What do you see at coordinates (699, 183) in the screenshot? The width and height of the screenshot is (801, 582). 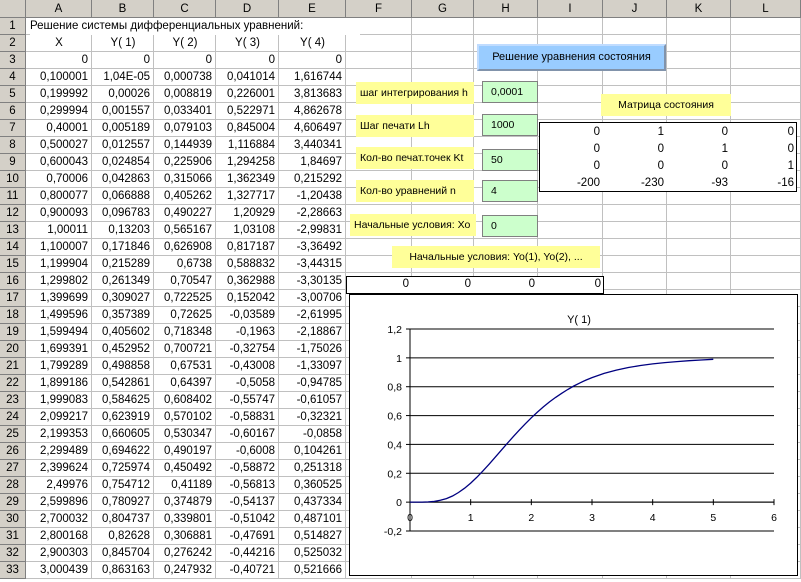 I see `matrix-cell: -93` at bounding box center [699, 183].